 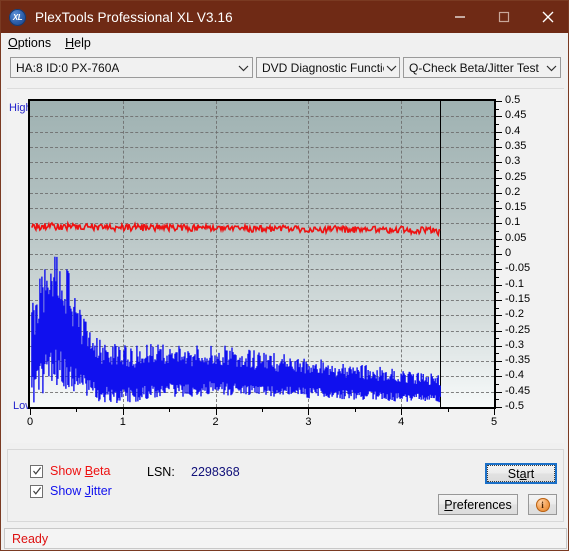 What do you see at coordinates (516, 237) in the screenshot?
I see `y-axis-tick-label: 0.05` at bounding box center [516, 237].